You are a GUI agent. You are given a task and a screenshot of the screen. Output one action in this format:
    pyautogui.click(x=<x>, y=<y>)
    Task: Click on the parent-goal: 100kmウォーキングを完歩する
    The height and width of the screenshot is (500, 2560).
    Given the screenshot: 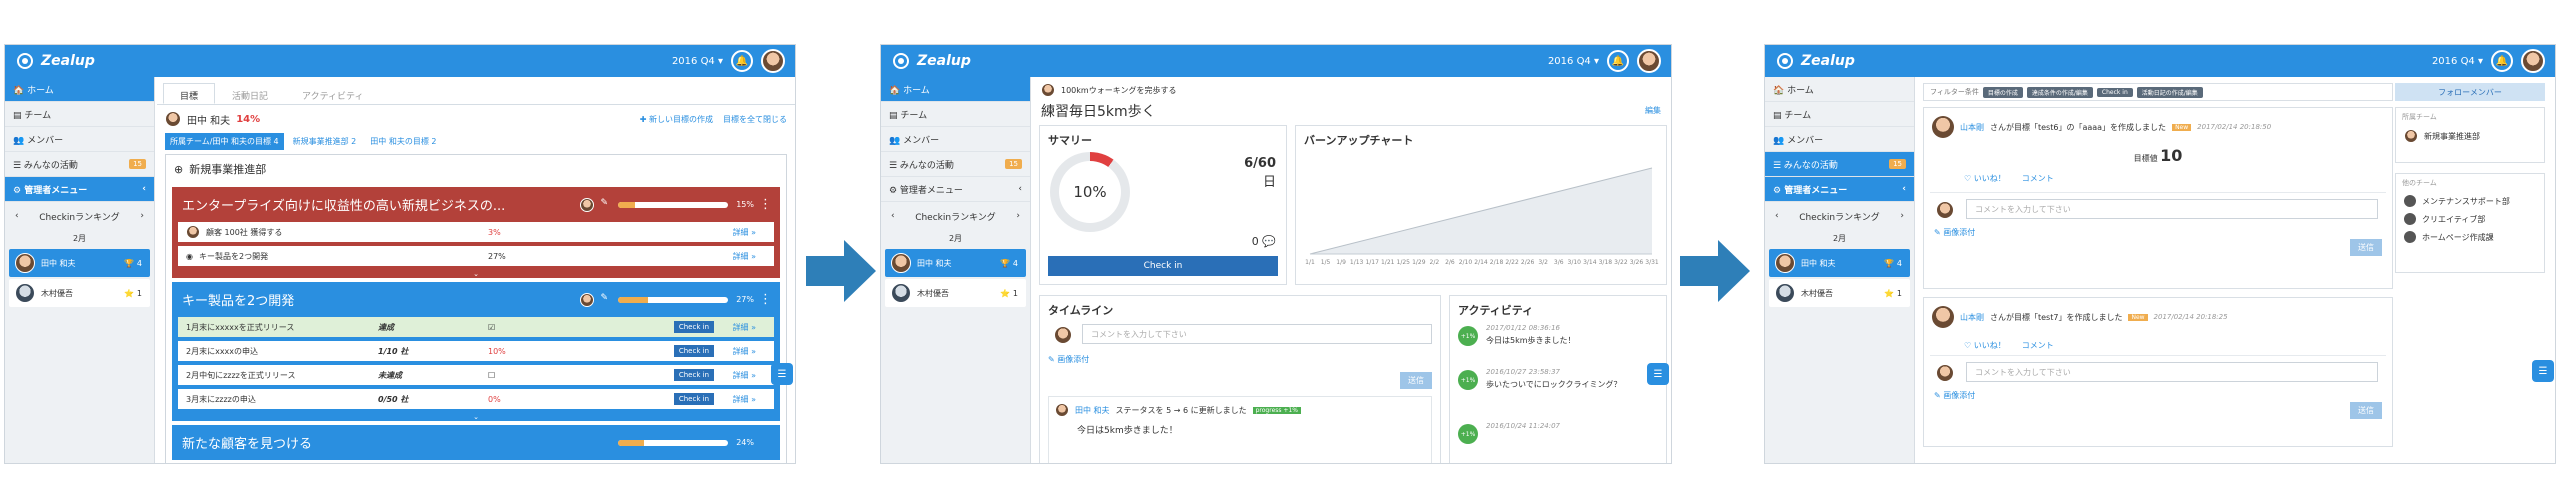 What is the action you would take?
    pyautogui.click(x=1352, y=90)
    